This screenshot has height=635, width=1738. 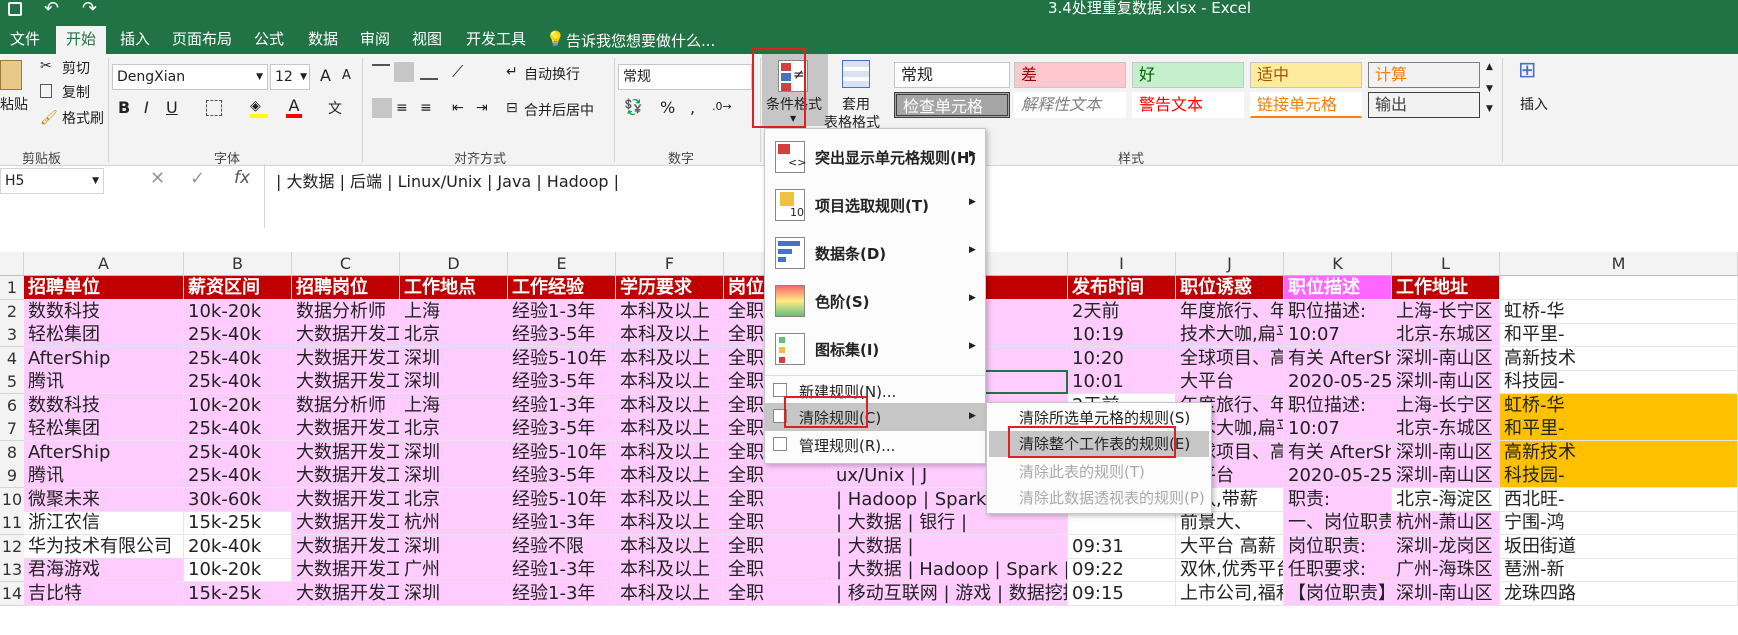 What do you see at coordinates (214, 108) in the screenshot?
I see `border-icon` at bounding box center [214, 108].